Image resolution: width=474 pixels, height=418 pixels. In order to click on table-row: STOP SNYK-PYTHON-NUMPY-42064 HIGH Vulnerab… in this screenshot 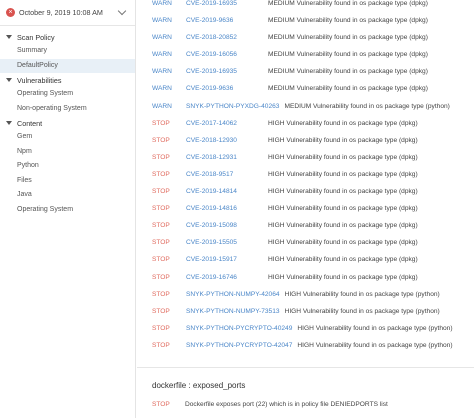, I will do `click(305, 294)`.